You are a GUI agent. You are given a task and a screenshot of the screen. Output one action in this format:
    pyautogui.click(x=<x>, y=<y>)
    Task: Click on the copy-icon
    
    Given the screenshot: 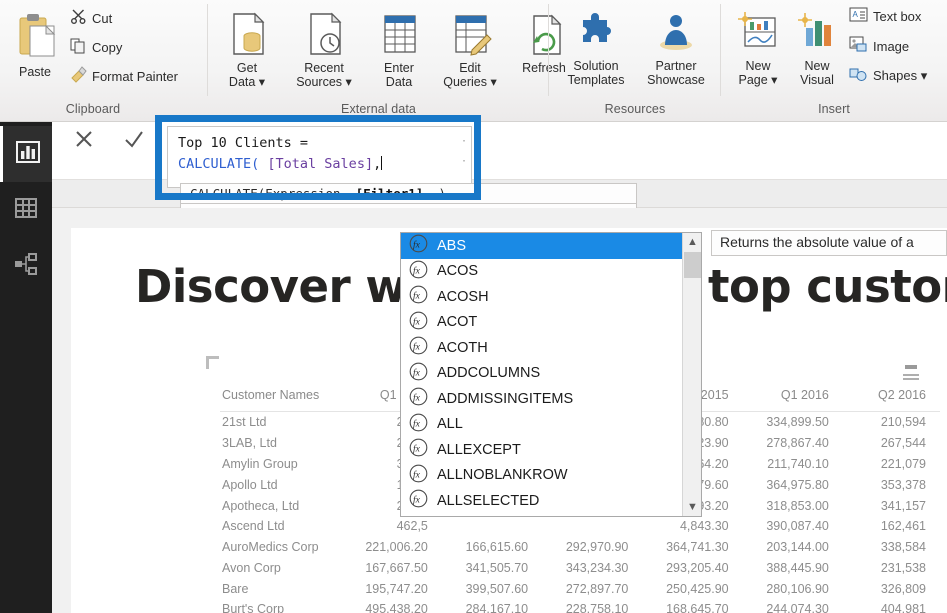 What is the action you would take?
    pyautogui.click(x=78, y=47)
    